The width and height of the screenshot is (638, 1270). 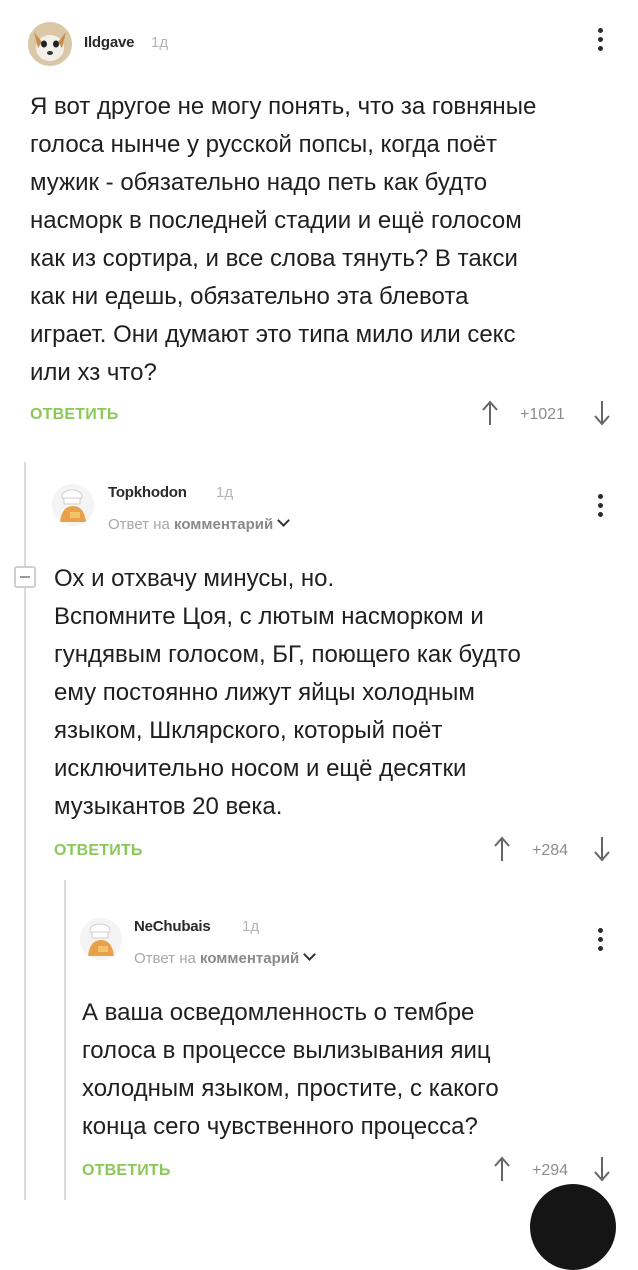 What do you see at coordinates (259, 182) in the screenshot?
I see `text-line: мужик - обязательно надо петь как будто` at bounding box center [259, 182].